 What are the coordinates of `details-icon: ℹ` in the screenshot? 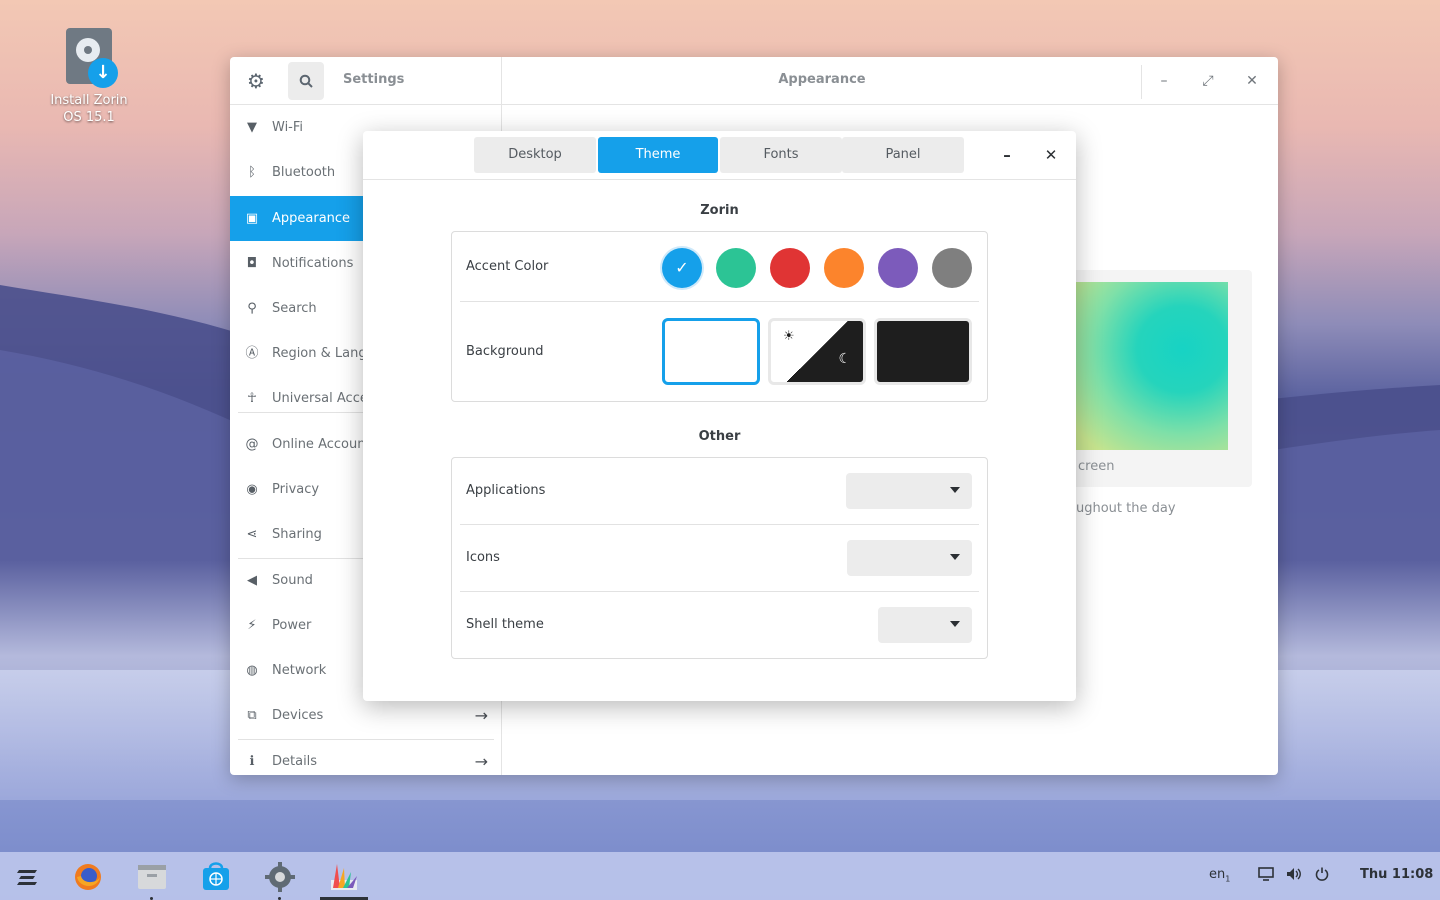 It's located at (252, 761).